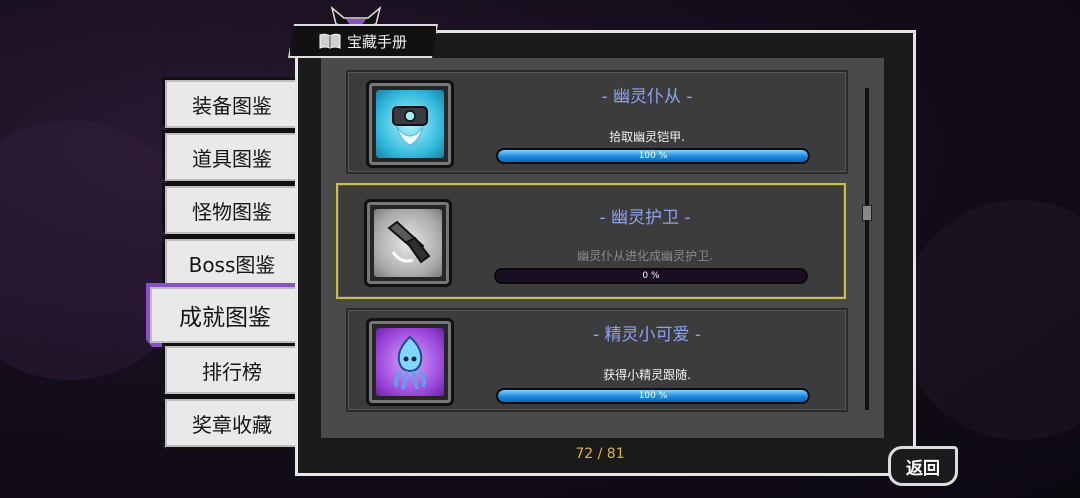  I want to click on background-glow, so click(990, 320).